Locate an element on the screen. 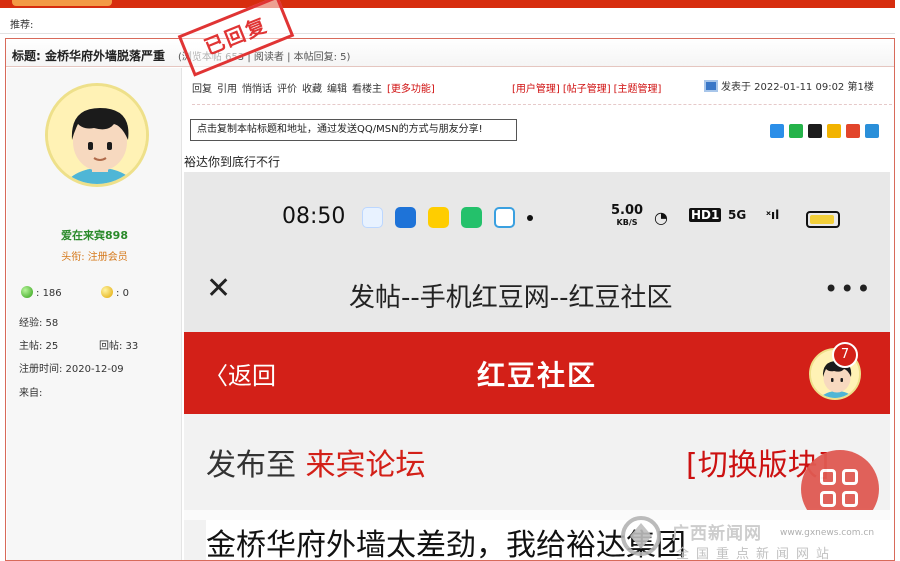  top-bar is located at coordinates (447, 4).